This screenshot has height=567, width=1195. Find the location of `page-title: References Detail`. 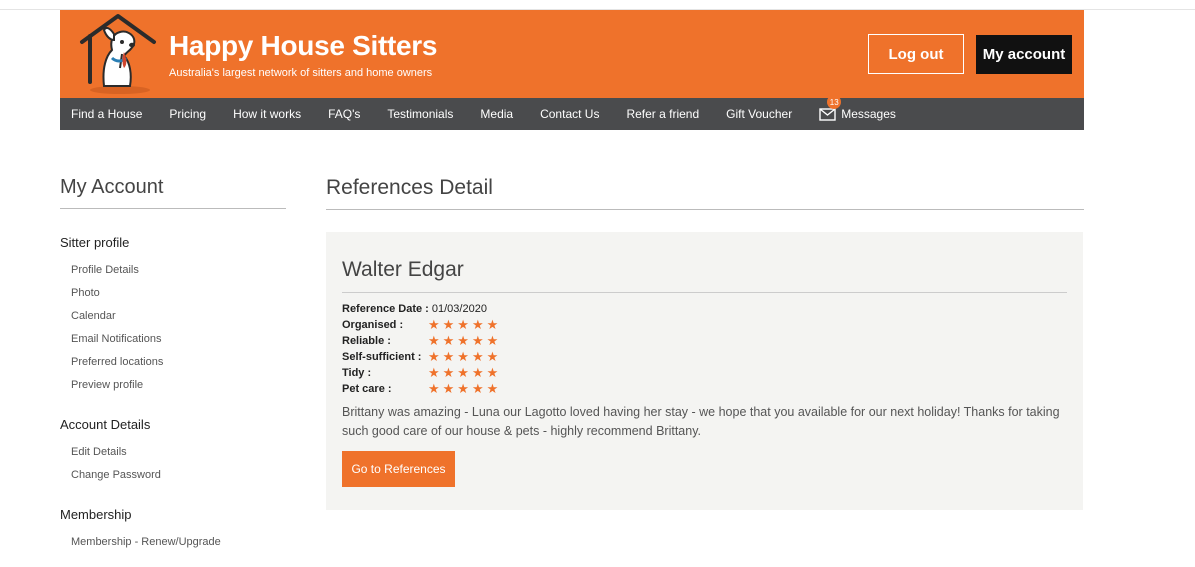

page-title: References Detail is located at coordinates (705, 193).